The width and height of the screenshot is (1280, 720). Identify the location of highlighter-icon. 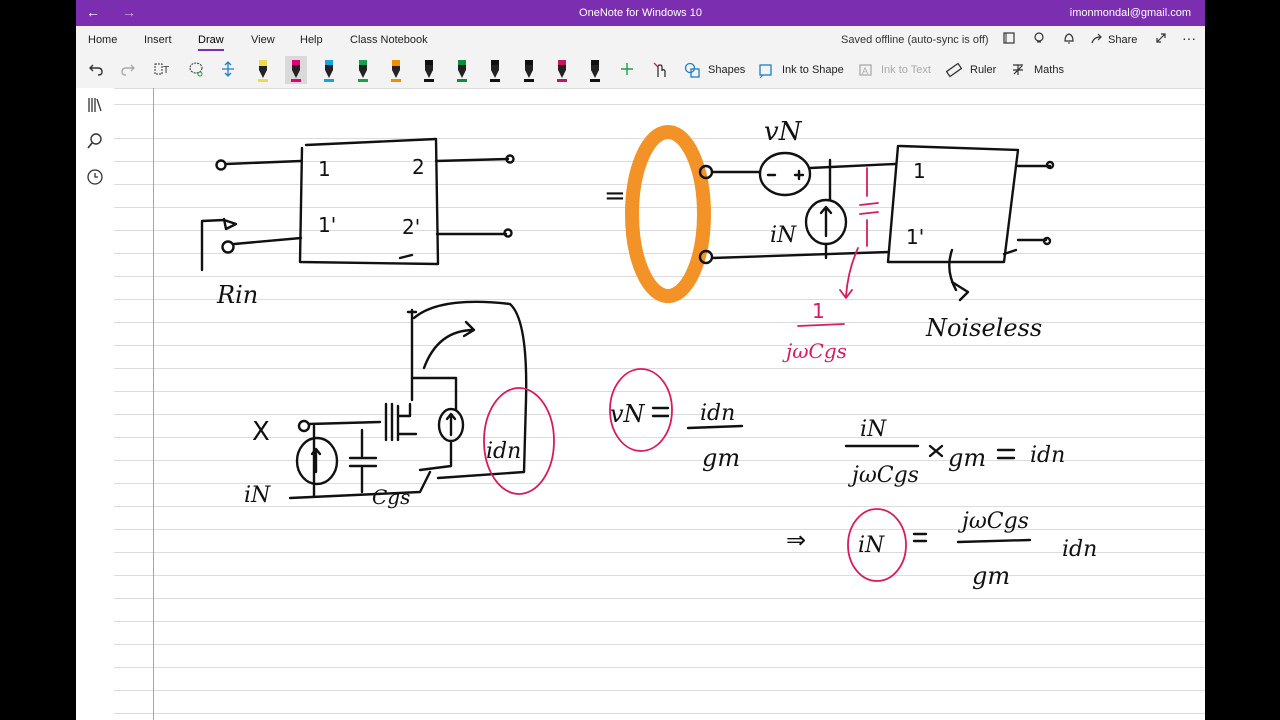
(263, 71).